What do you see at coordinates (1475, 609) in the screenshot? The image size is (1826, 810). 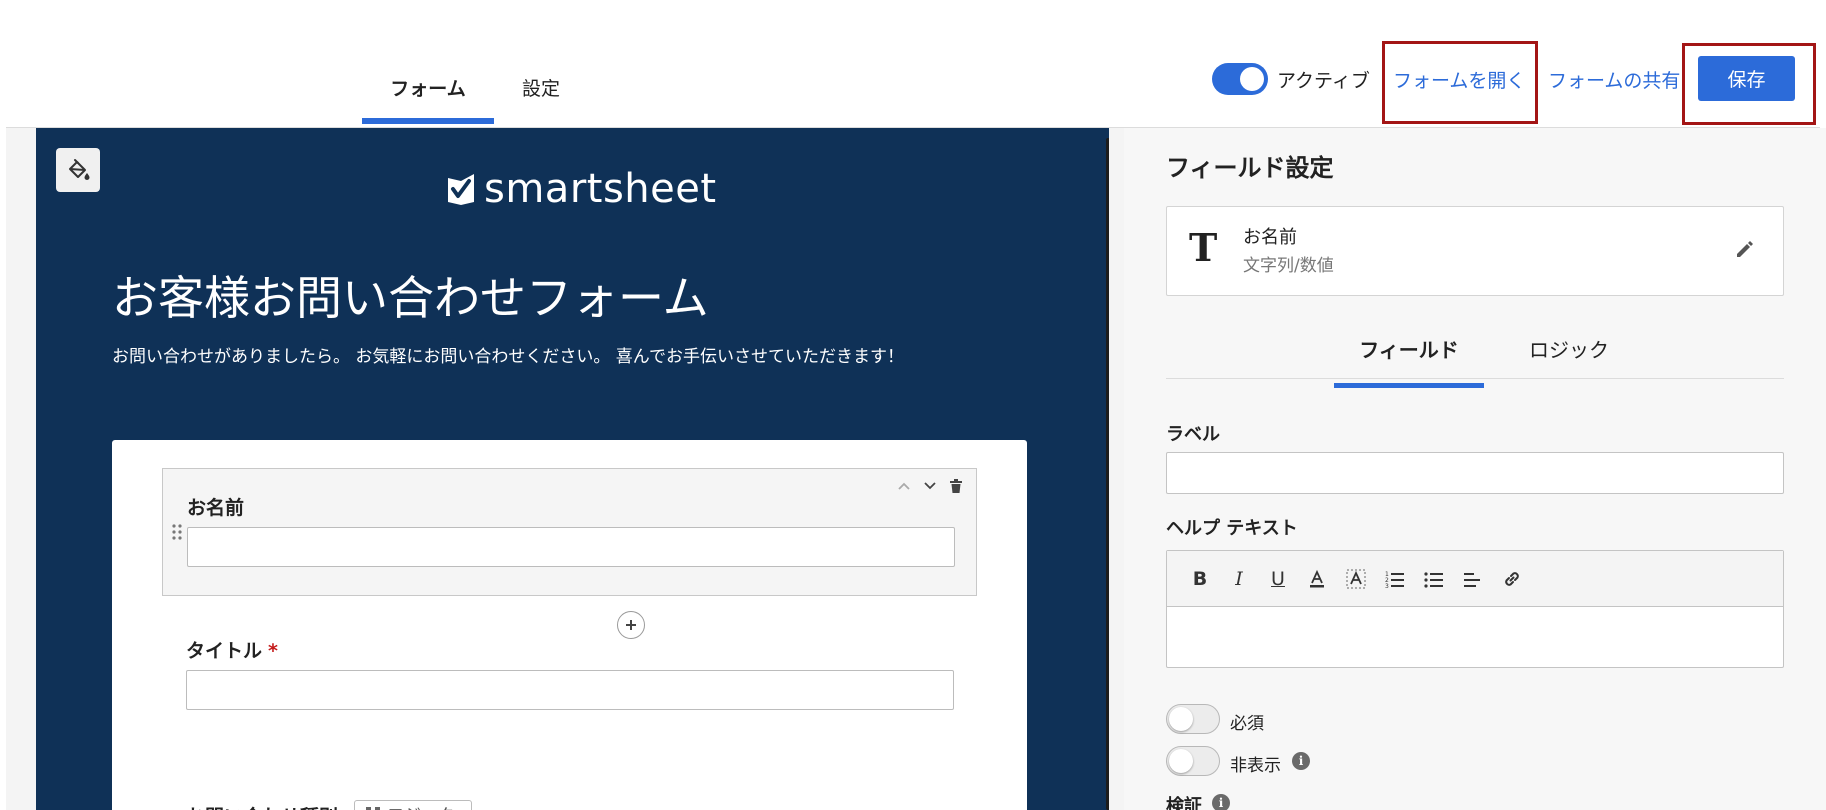 I see `help-text-editor: B I U 1 2 3` at bounding box center [1475, 609].